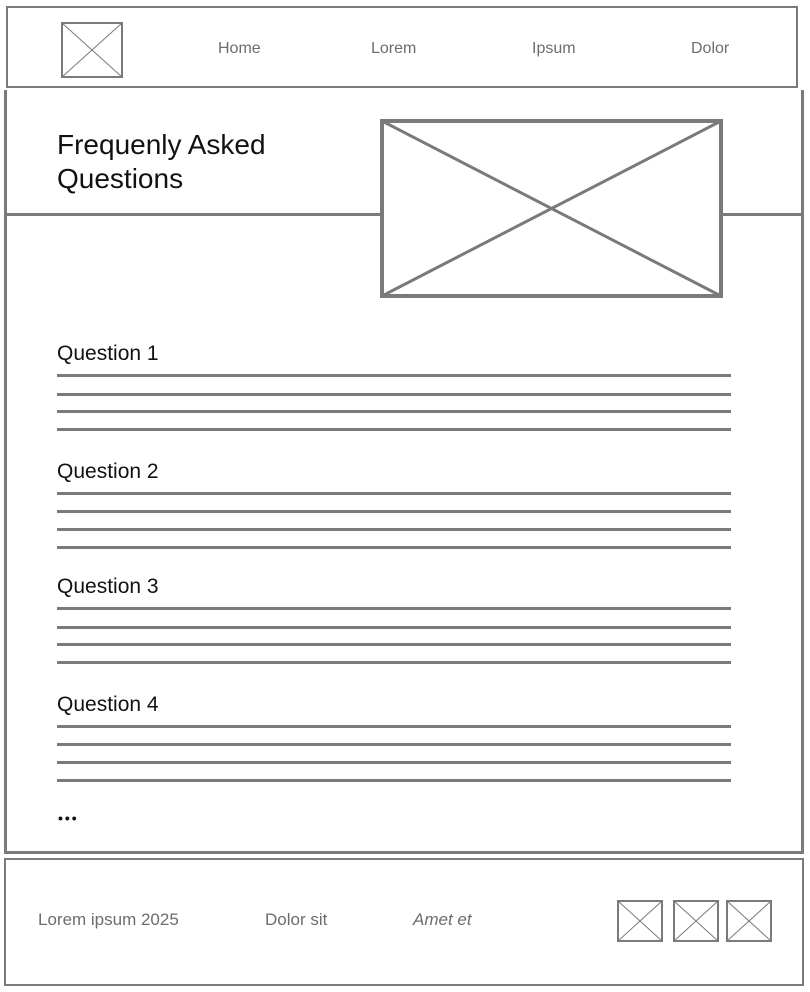 The width and height of the screenshot is (810, 992). What do you see at coordinates (108, 354) in the screenshot?
I see `faq-question-1: Question 1` at bounding box center [108, 354].